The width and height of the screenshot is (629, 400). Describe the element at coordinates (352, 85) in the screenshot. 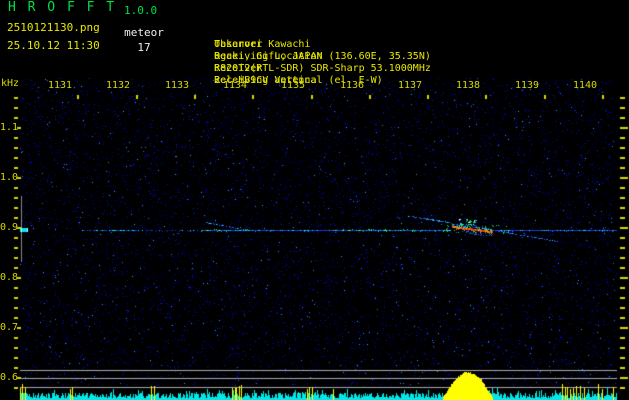

I see `x-tick-label: 1136` at that location.